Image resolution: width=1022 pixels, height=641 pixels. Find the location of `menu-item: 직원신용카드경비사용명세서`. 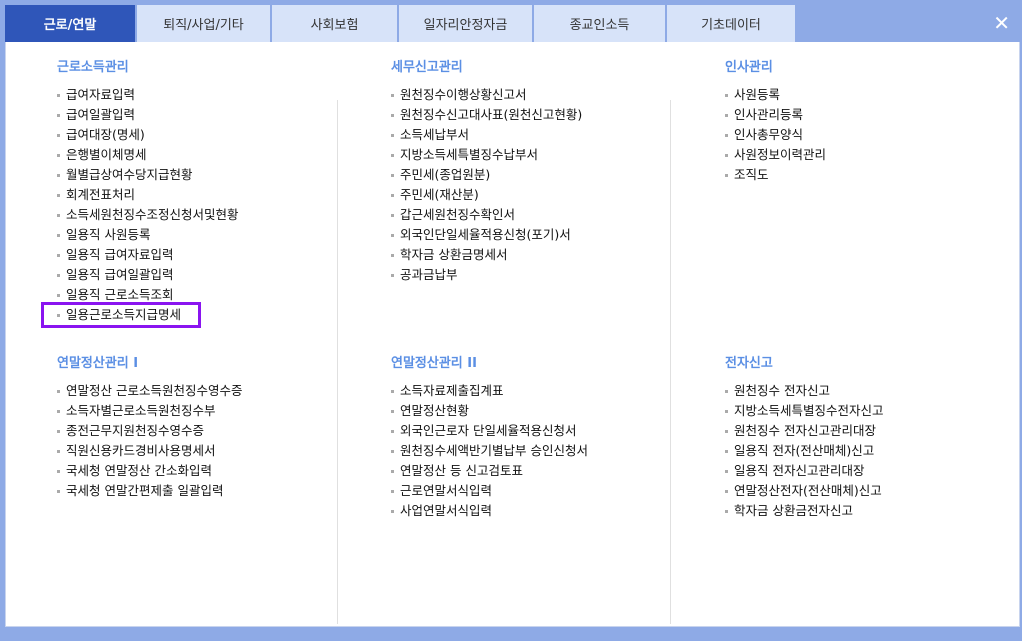

menu-item: 직원신용카드경비사용명세서 is located at coordinates (207, 451).